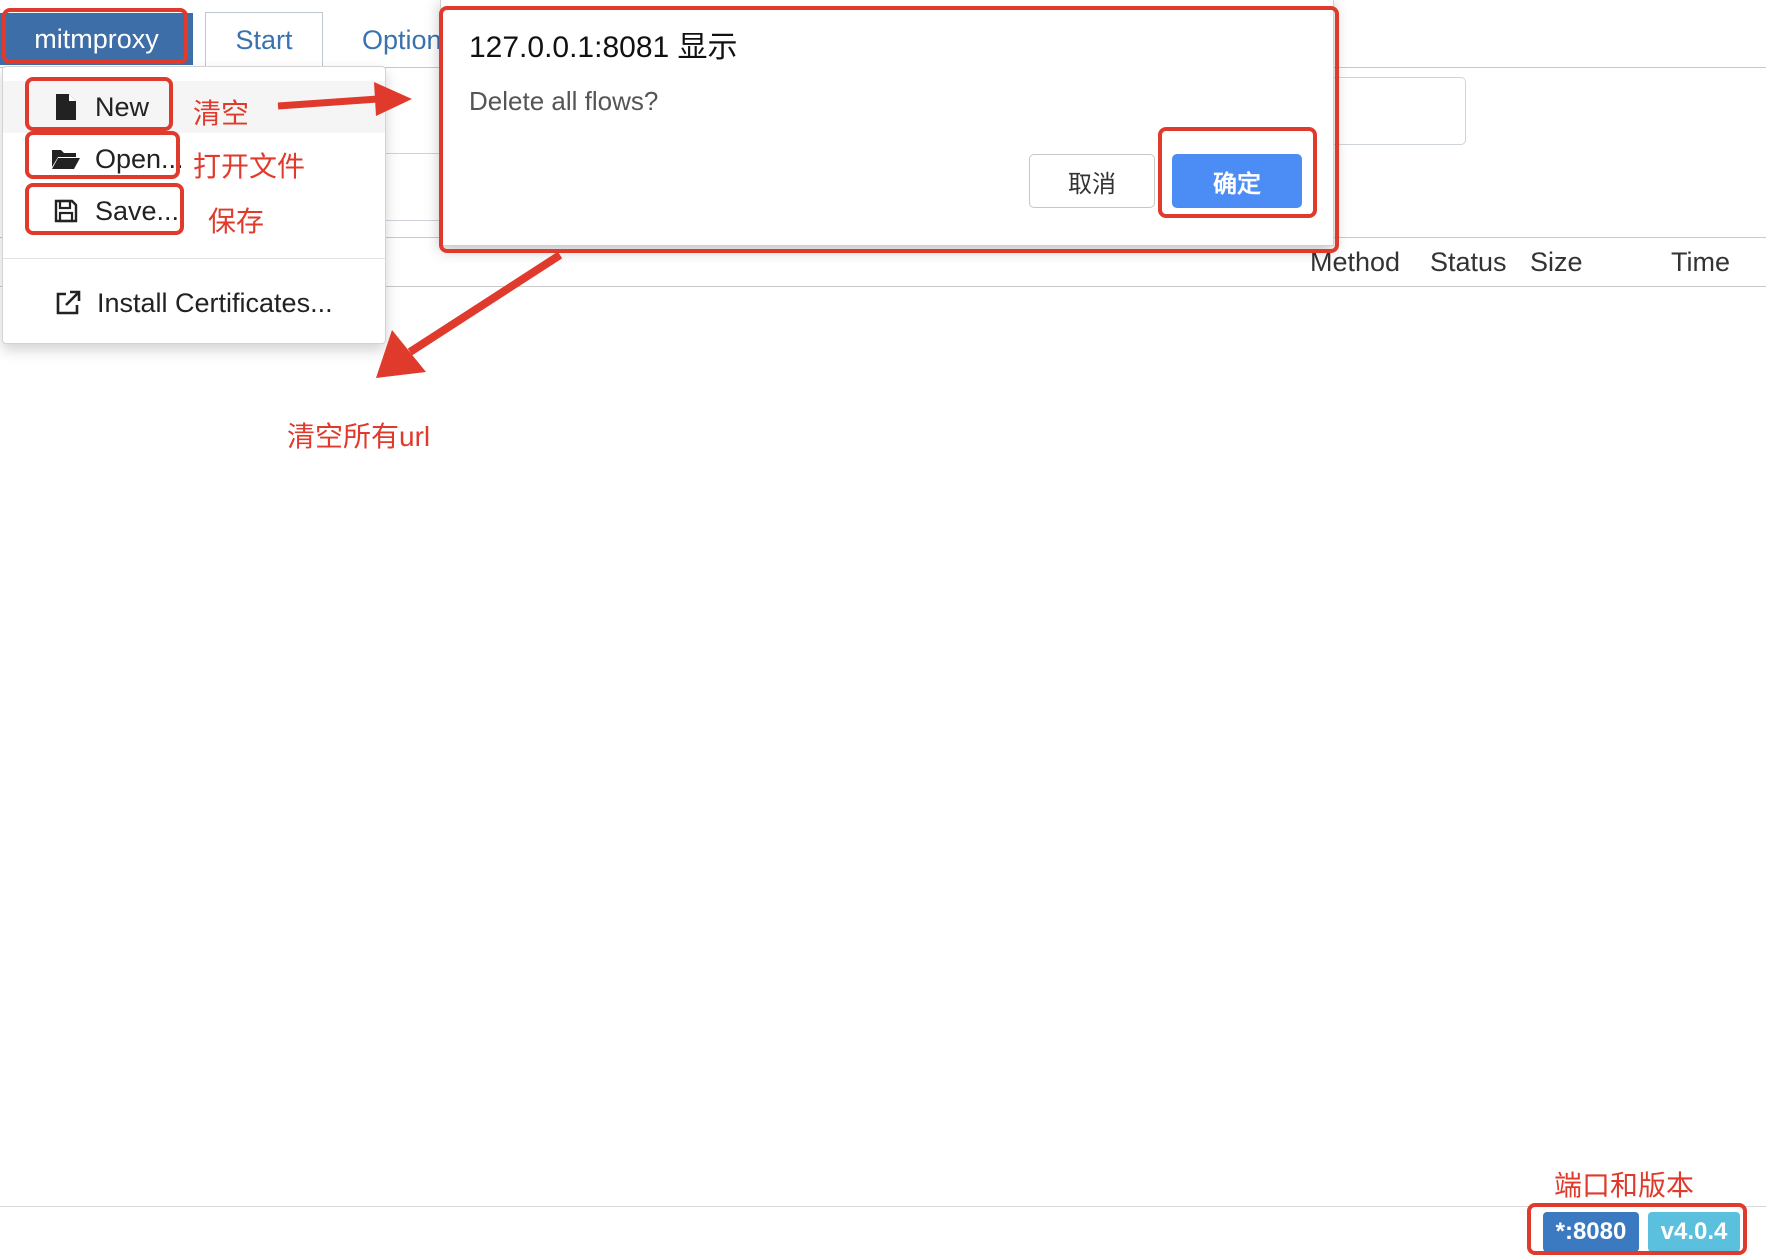  What do you see at coordinates (1556, 262) in the screenshot?
I see `column-size: Size` at bounding box center [1556, 262].